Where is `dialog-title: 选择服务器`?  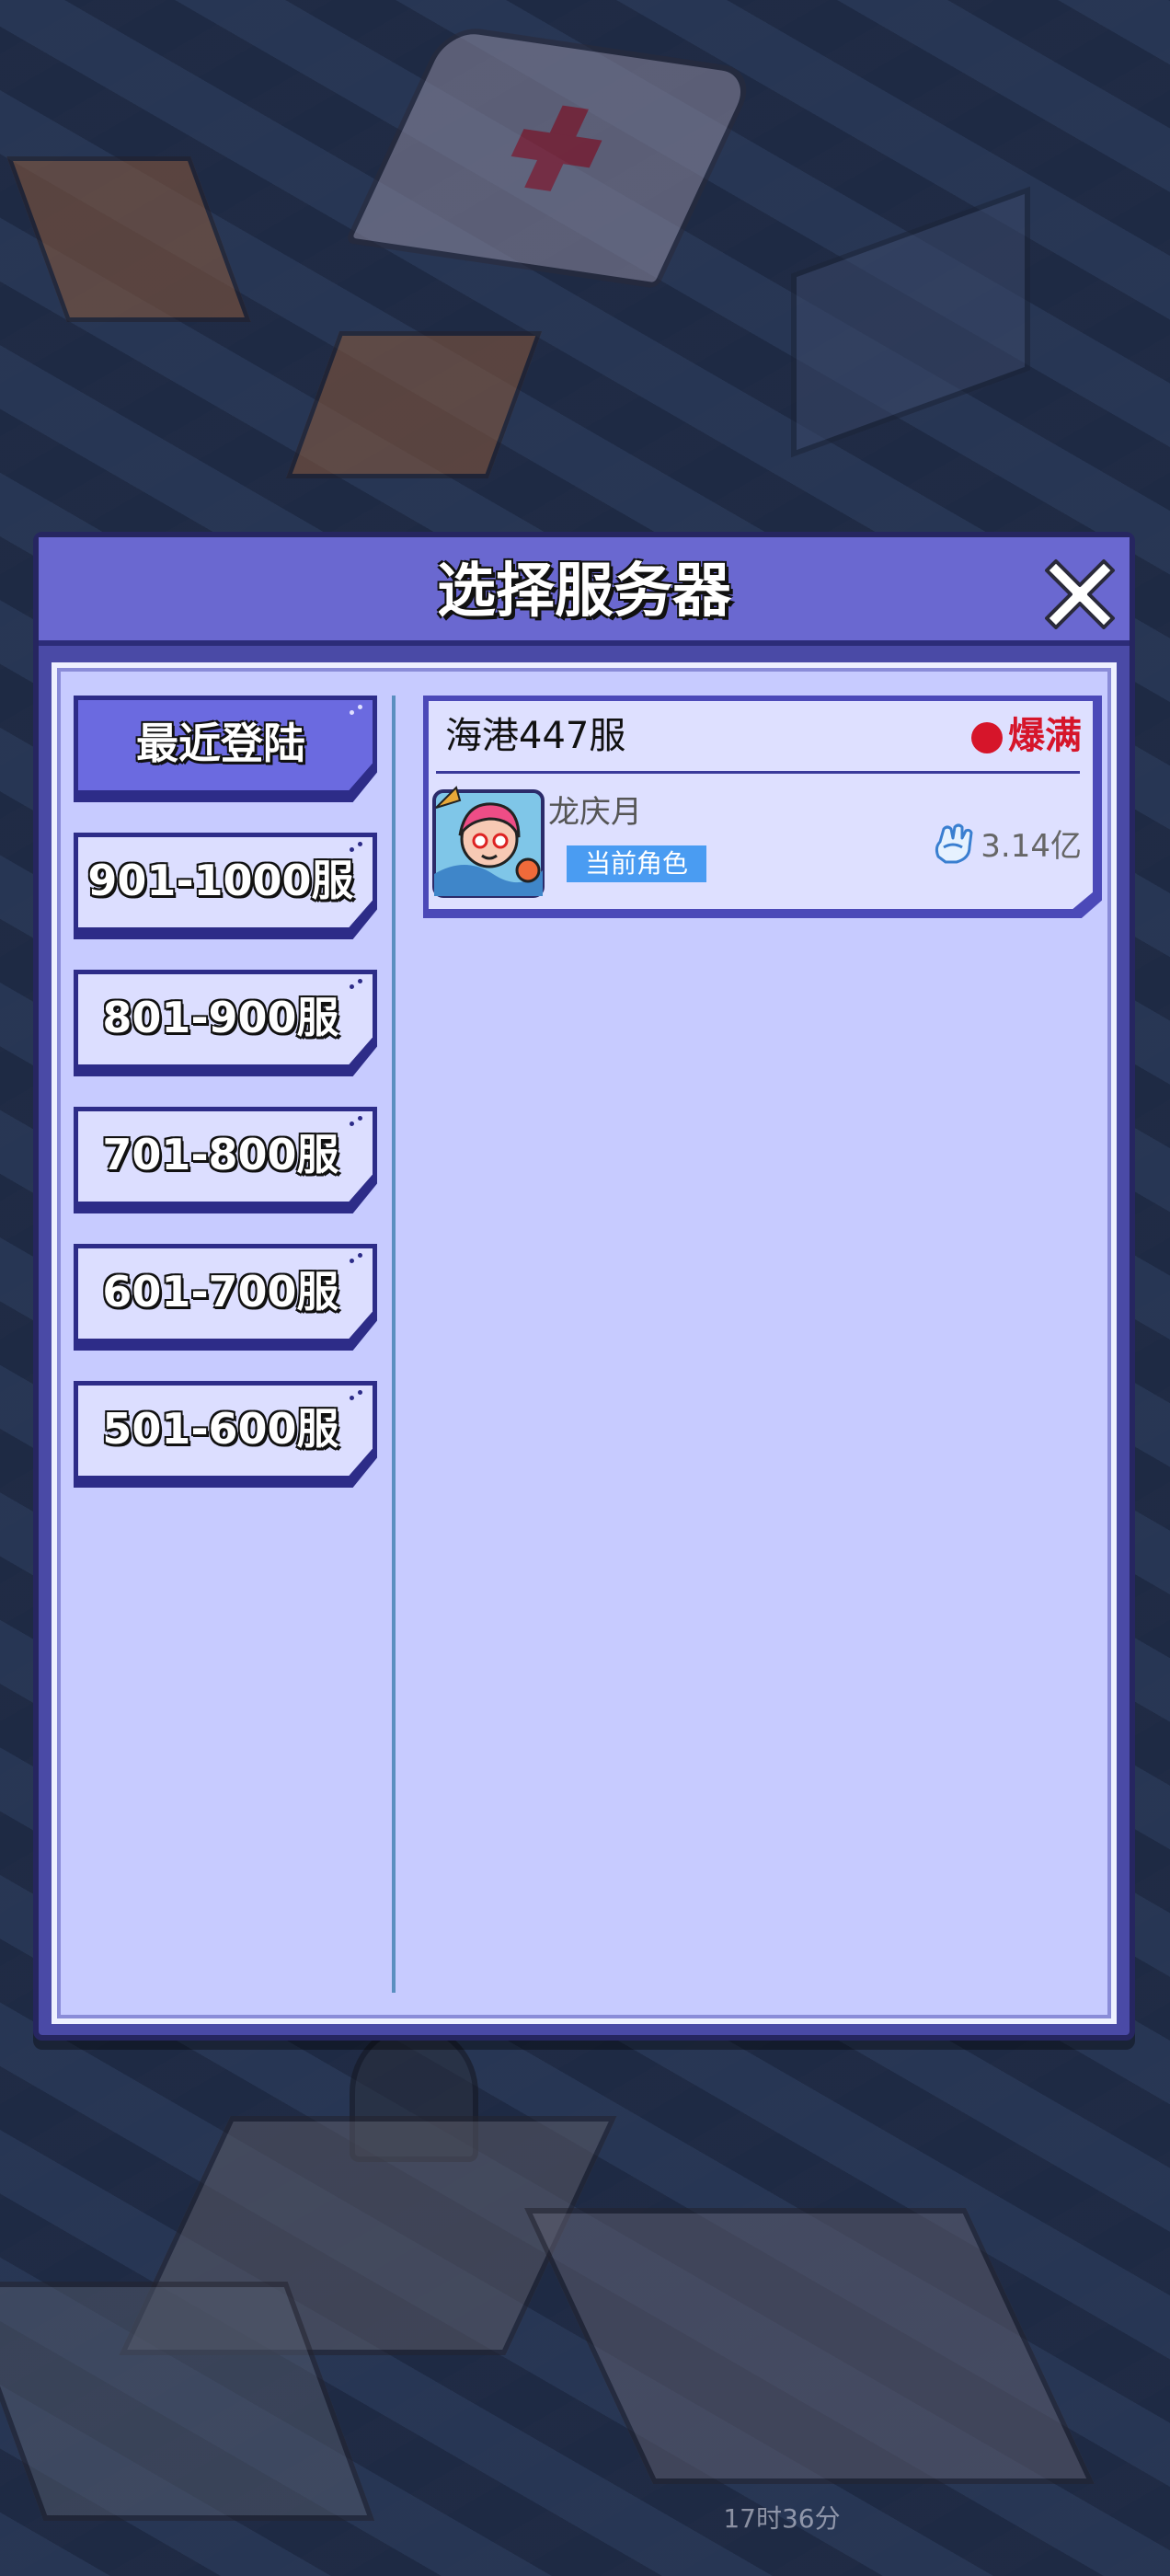
dialog-title: 选择服务器 is located at coordinates (584, 592).